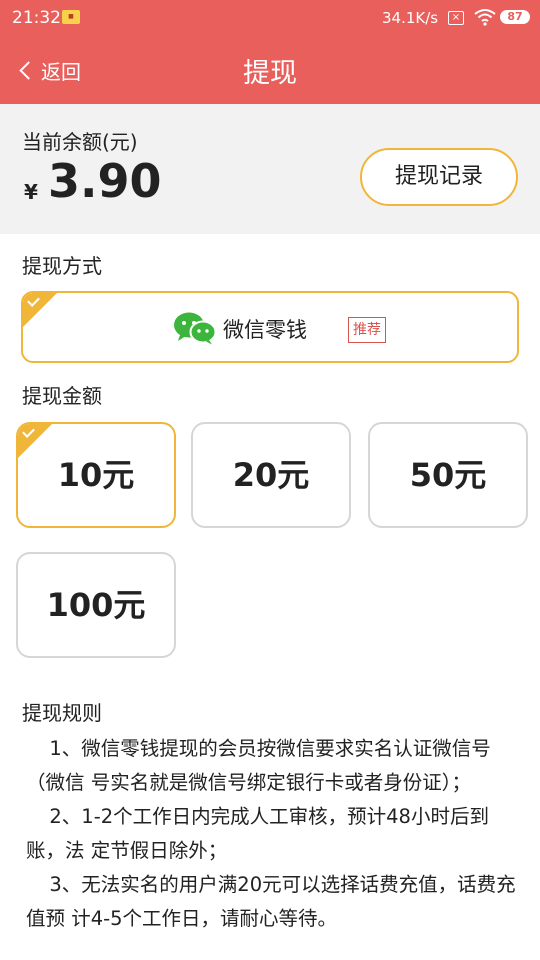 Image resolution: width=540 pixels, height=960 pixels. What do you see at coordinates (270, 73) in the screenshot?
I see `page-title: 提现` at bounding box center [270, 73].